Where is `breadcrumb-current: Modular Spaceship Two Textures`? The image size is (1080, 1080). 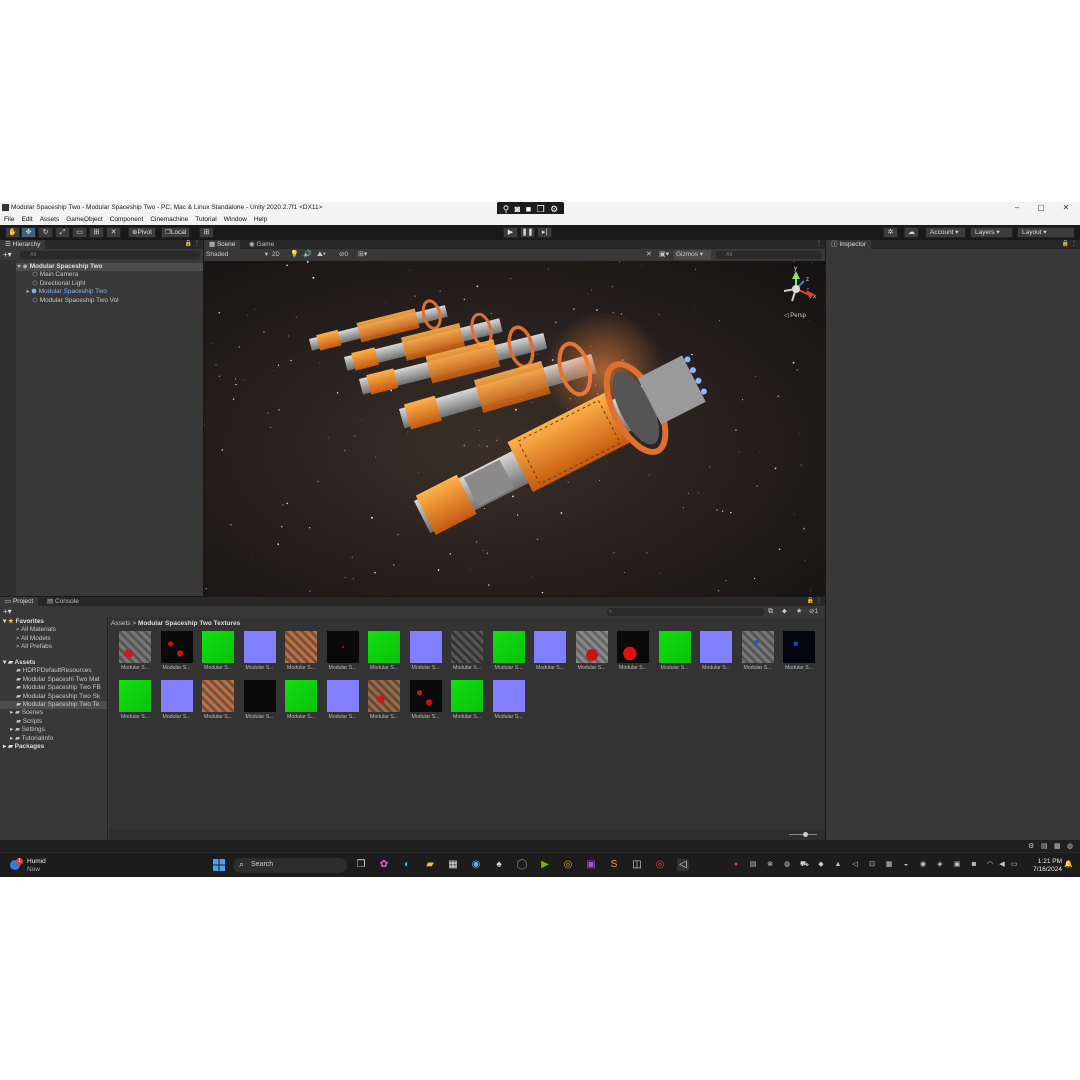 breadcrumb-current: Modular Spaceship Two Textures is located at coordinates (189, 623).